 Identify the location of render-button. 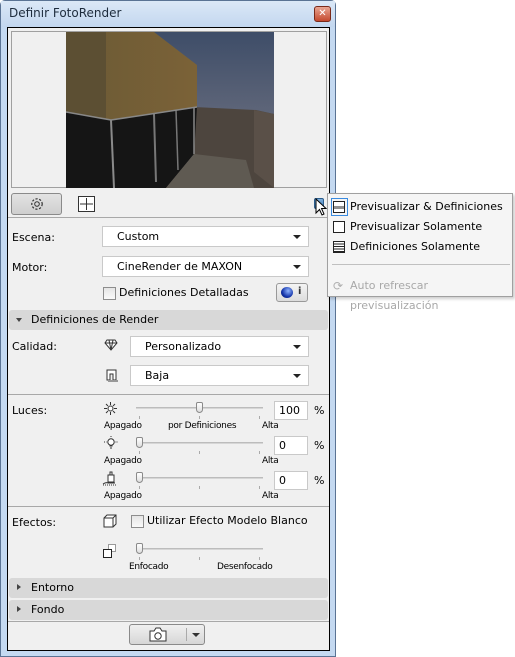
(158, 634).